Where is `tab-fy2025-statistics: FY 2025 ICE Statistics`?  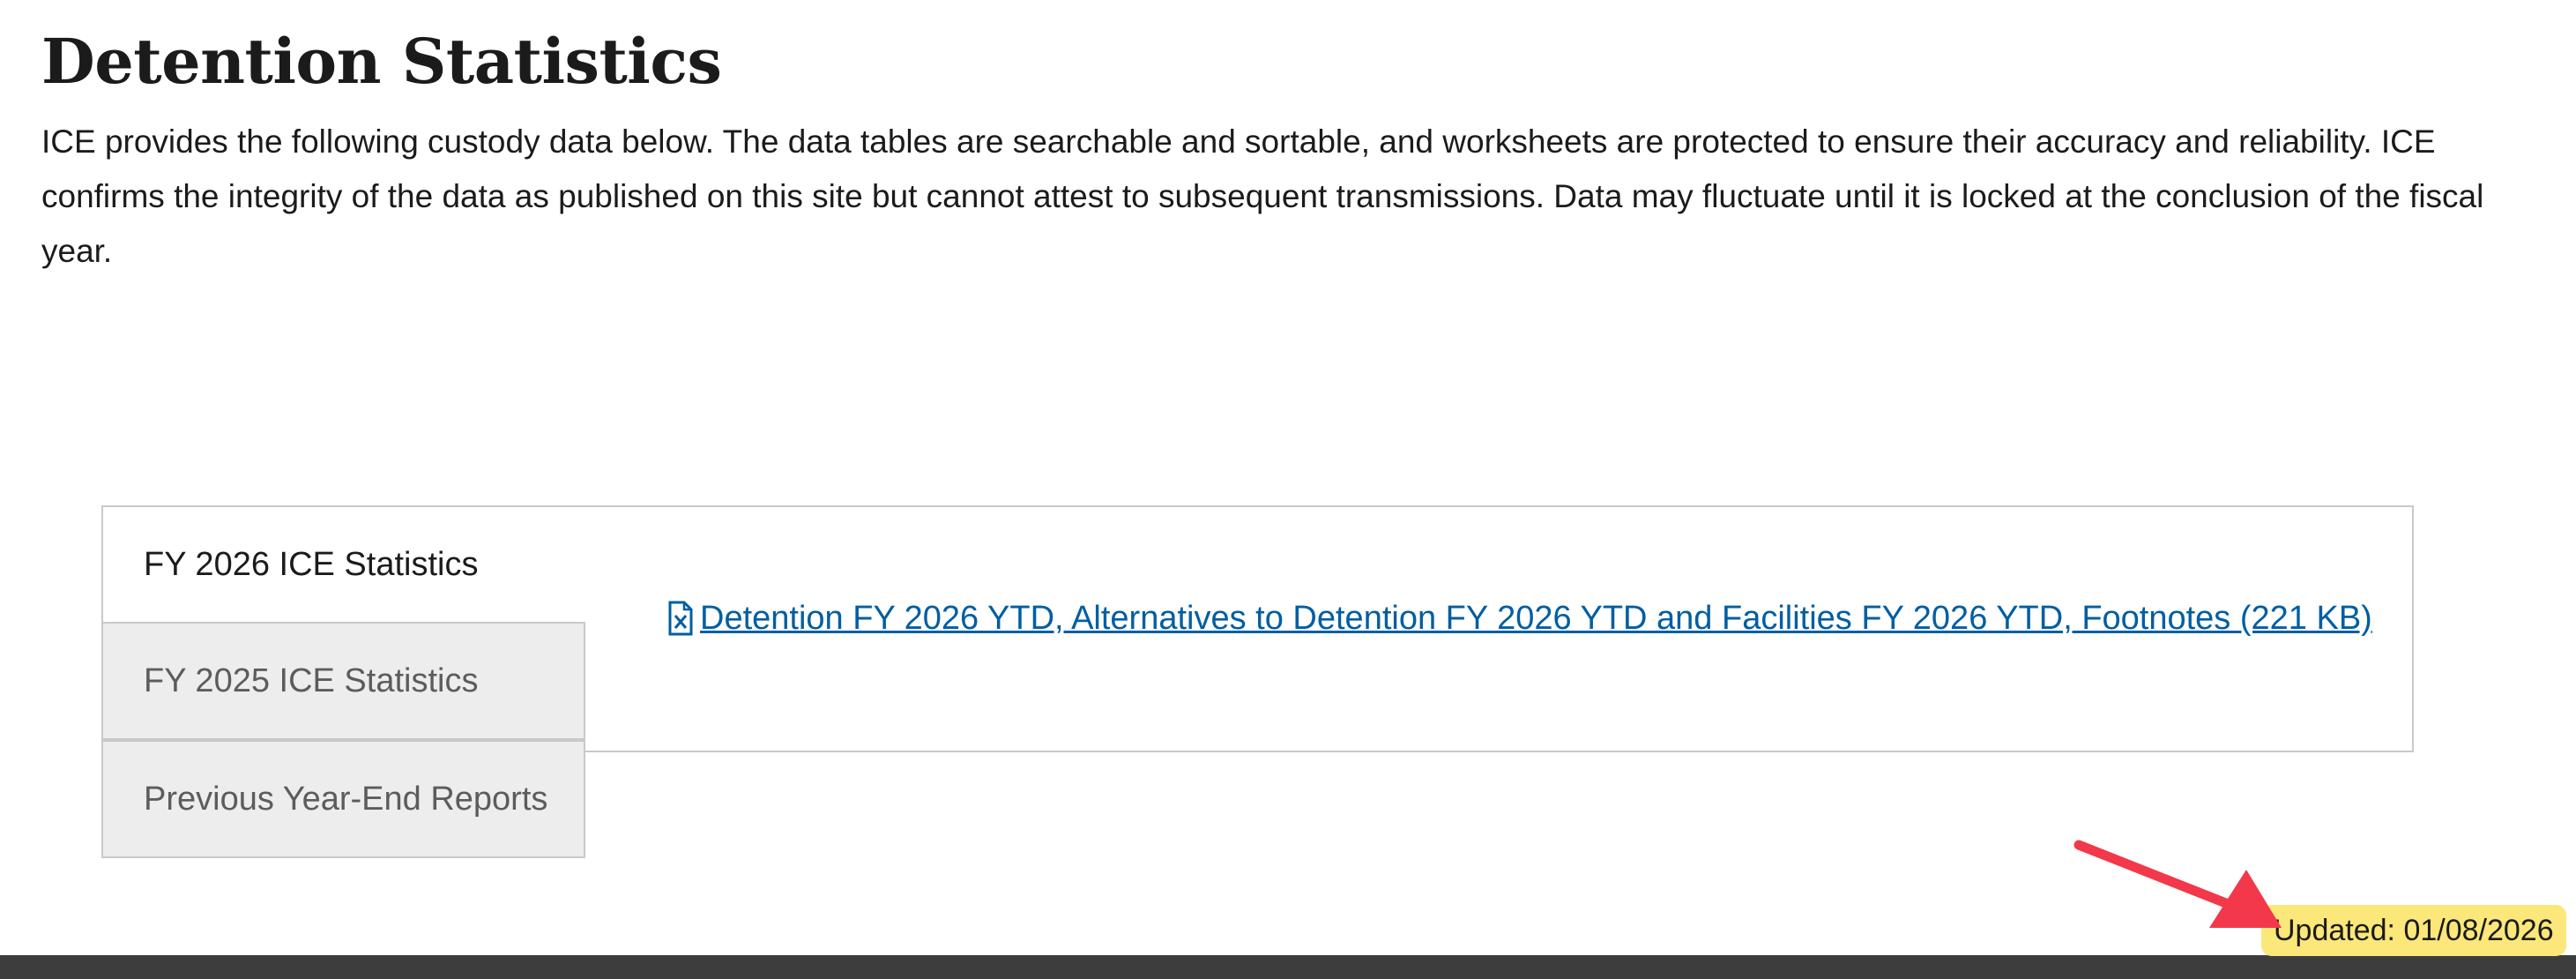
tab-fy2025-statistics: FY 2025 ICE Statistics is located at coordinates (343, 681).